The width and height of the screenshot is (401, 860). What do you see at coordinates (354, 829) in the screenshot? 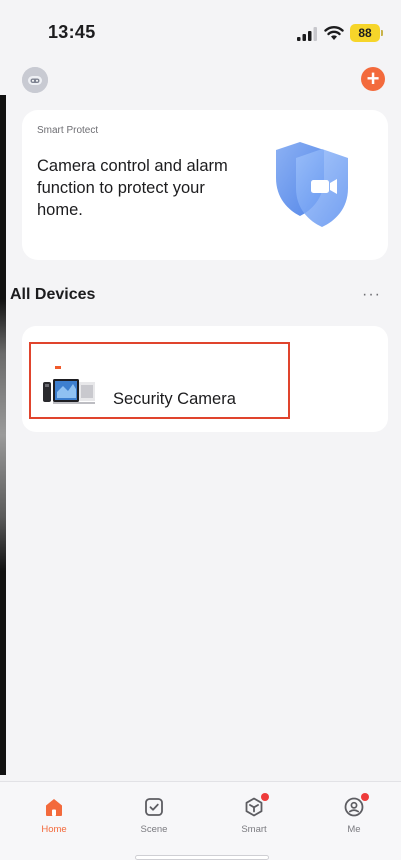
I see `tab-me-label: Me` at bounding box center [354, 829].